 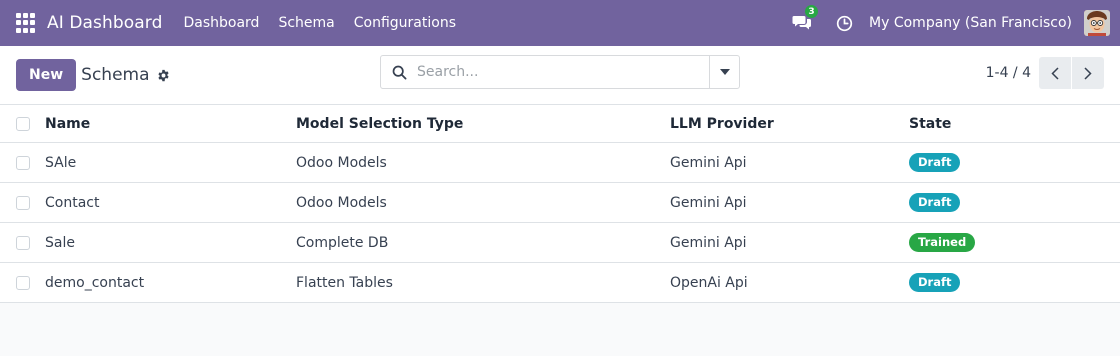 What do you see at coordinates (399, 72) in the screenshot?
I see `search-icon` at bounding box center [399, 72].